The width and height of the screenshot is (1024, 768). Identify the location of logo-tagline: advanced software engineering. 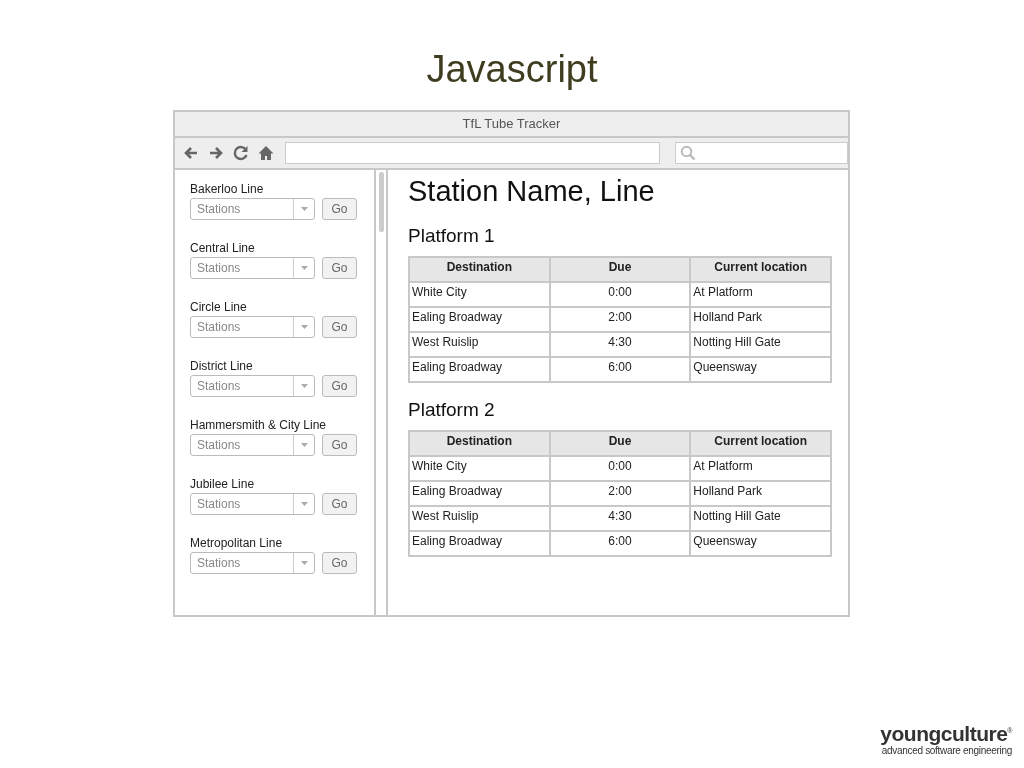
(946, 751).